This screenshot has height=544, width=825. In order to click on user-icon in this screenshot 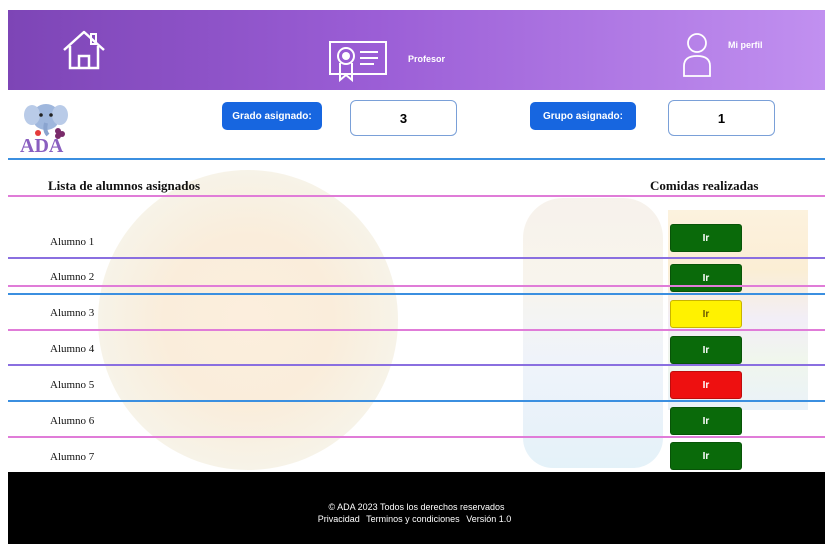, I will do `click(697, 57)`.